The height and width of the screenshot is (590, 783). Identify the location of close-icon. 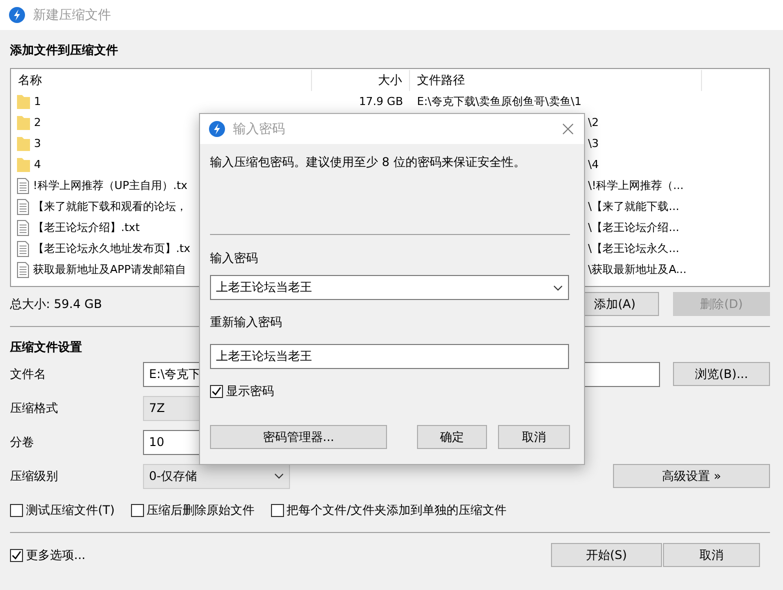
(568, 129).